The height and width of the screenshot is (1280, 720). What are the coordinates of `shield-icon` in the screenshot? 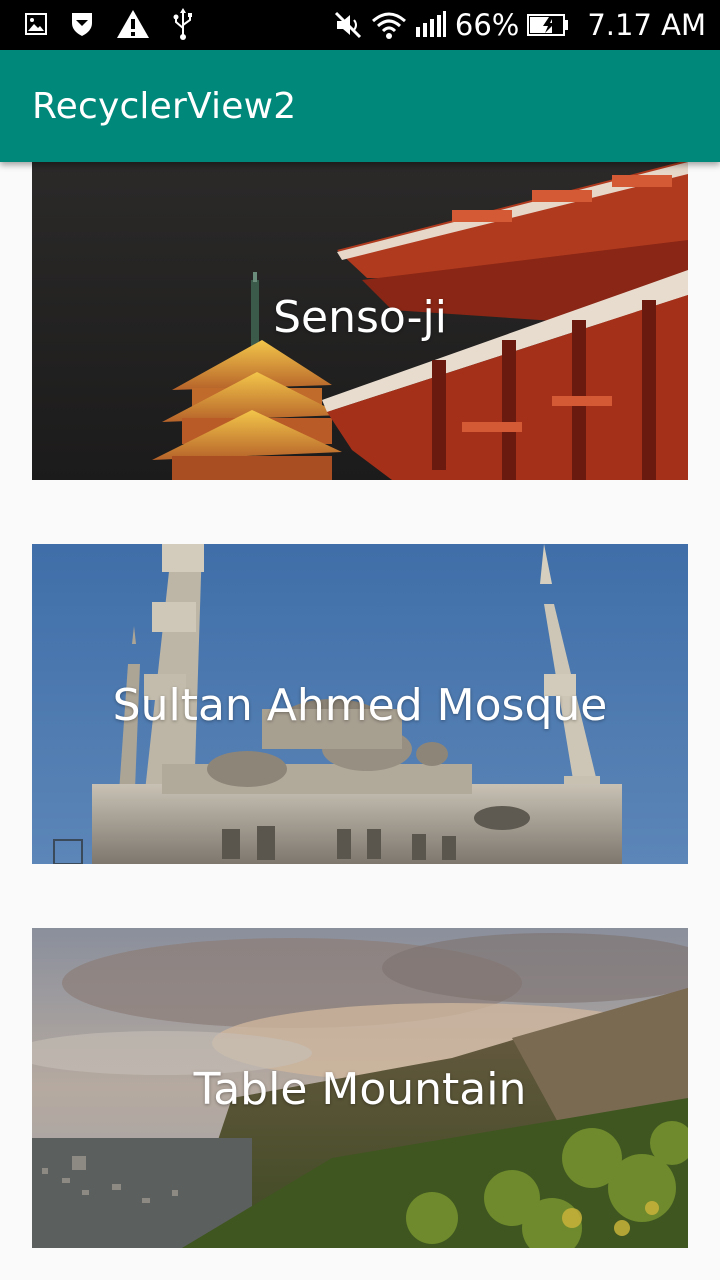 It's located at (82, 24).